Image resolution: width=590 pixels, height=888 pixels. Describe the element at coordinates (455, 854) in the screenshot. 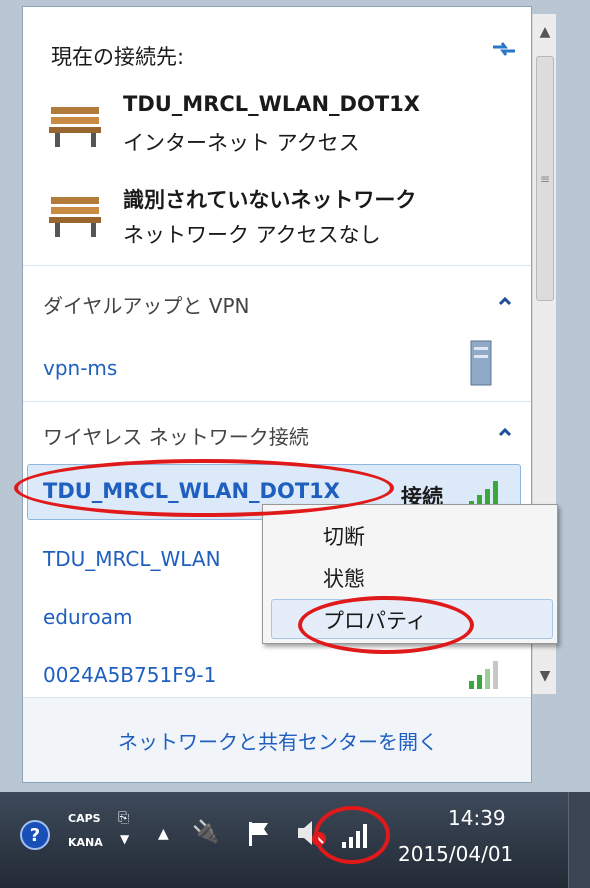

I see `clock-date: 2015/04/01` at that location.